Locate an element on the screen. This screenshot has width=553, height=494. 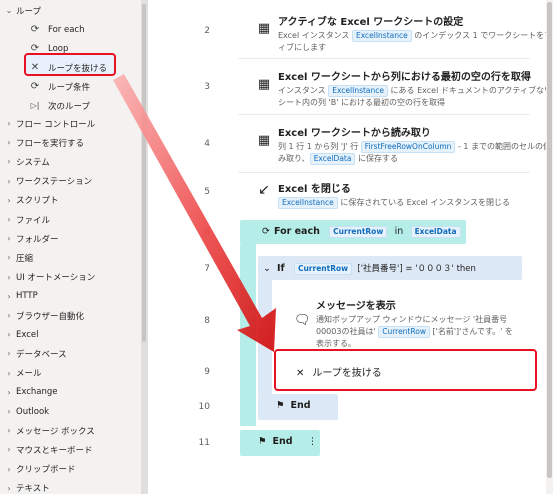
sidebar-scrollbar-thumb is located at coordinates (144, 173).